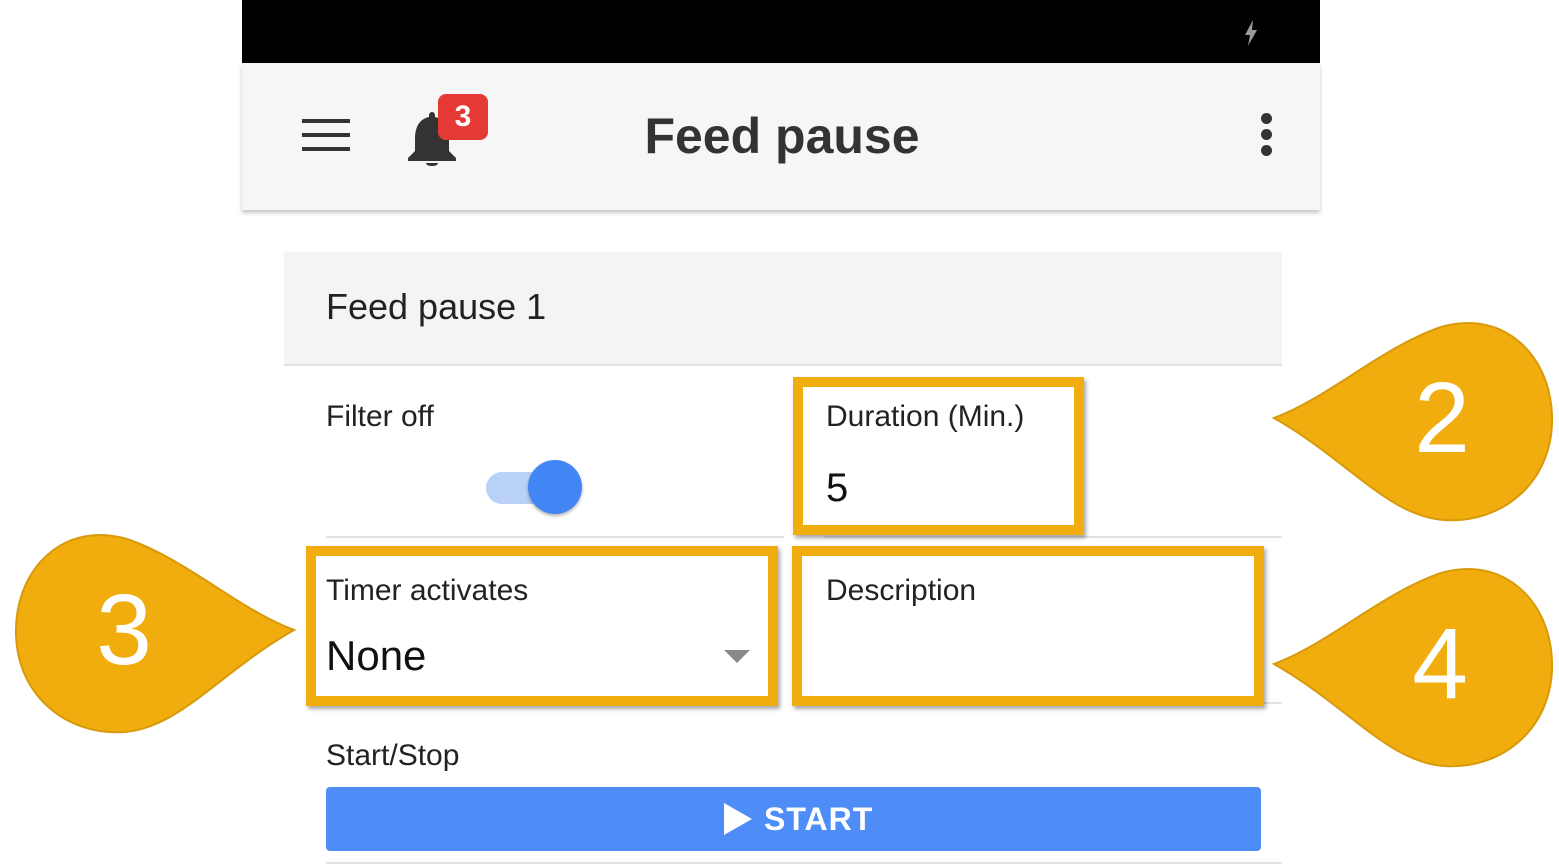  I want to click on hamburger-menu-icon, so click(326, 136).